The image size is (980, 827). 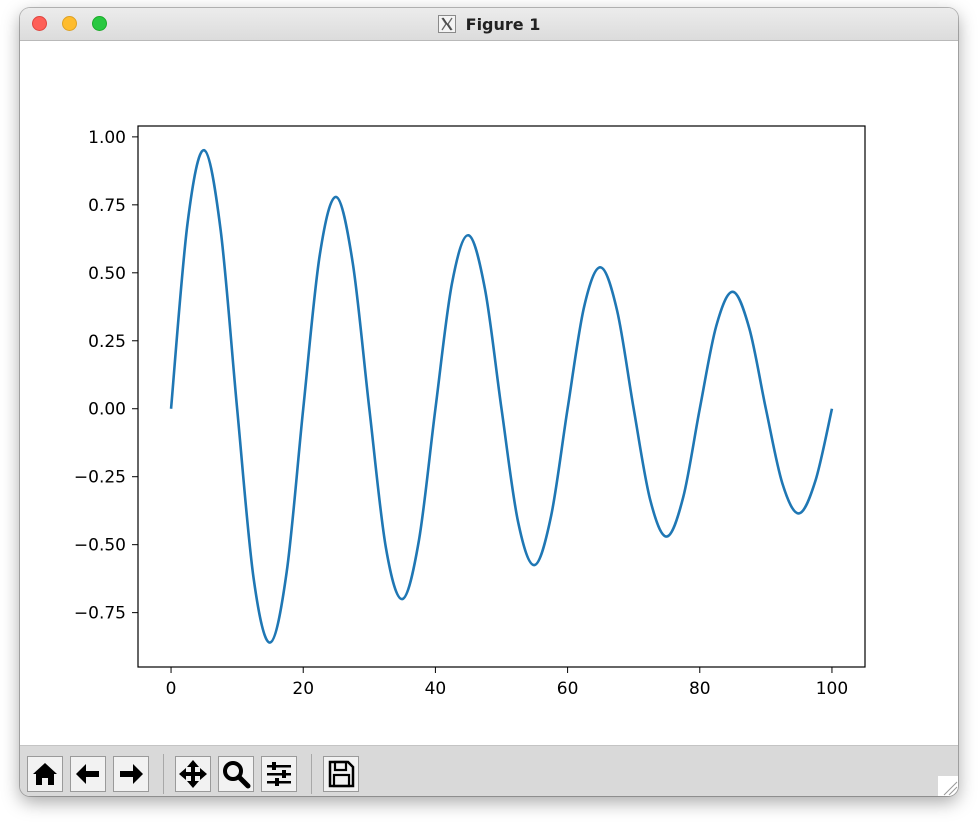 I want to click on title-wrap: Figure 1, so click(x=489, y=24).